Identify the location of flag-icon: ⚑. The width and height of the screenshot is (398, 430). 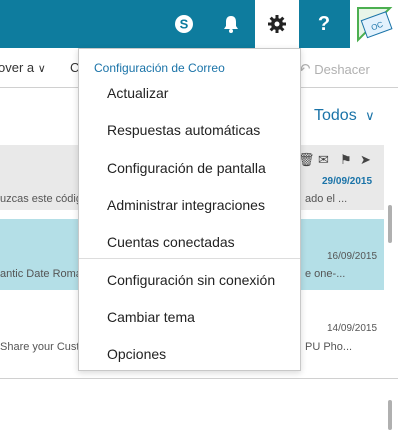
(346, 160).